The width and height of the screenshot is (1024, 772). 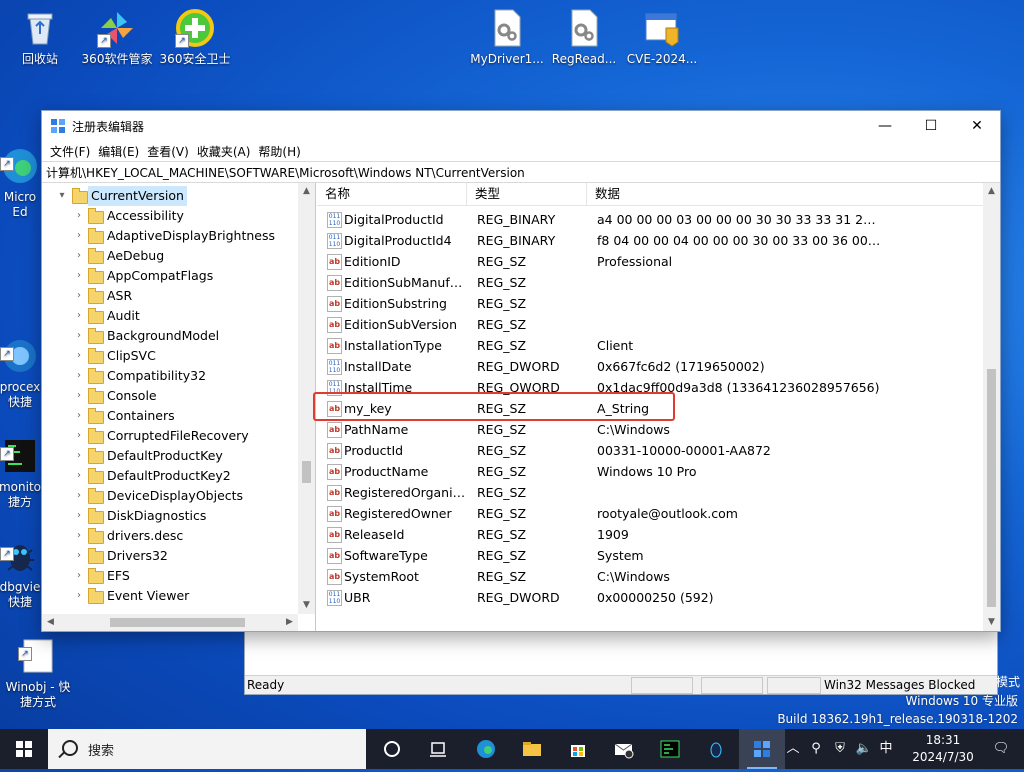 What do you see at coordinates (160, 275) in the screenshot?
I see `tree-item-label: AppCompatFlags` at bounding box center [160, 275].